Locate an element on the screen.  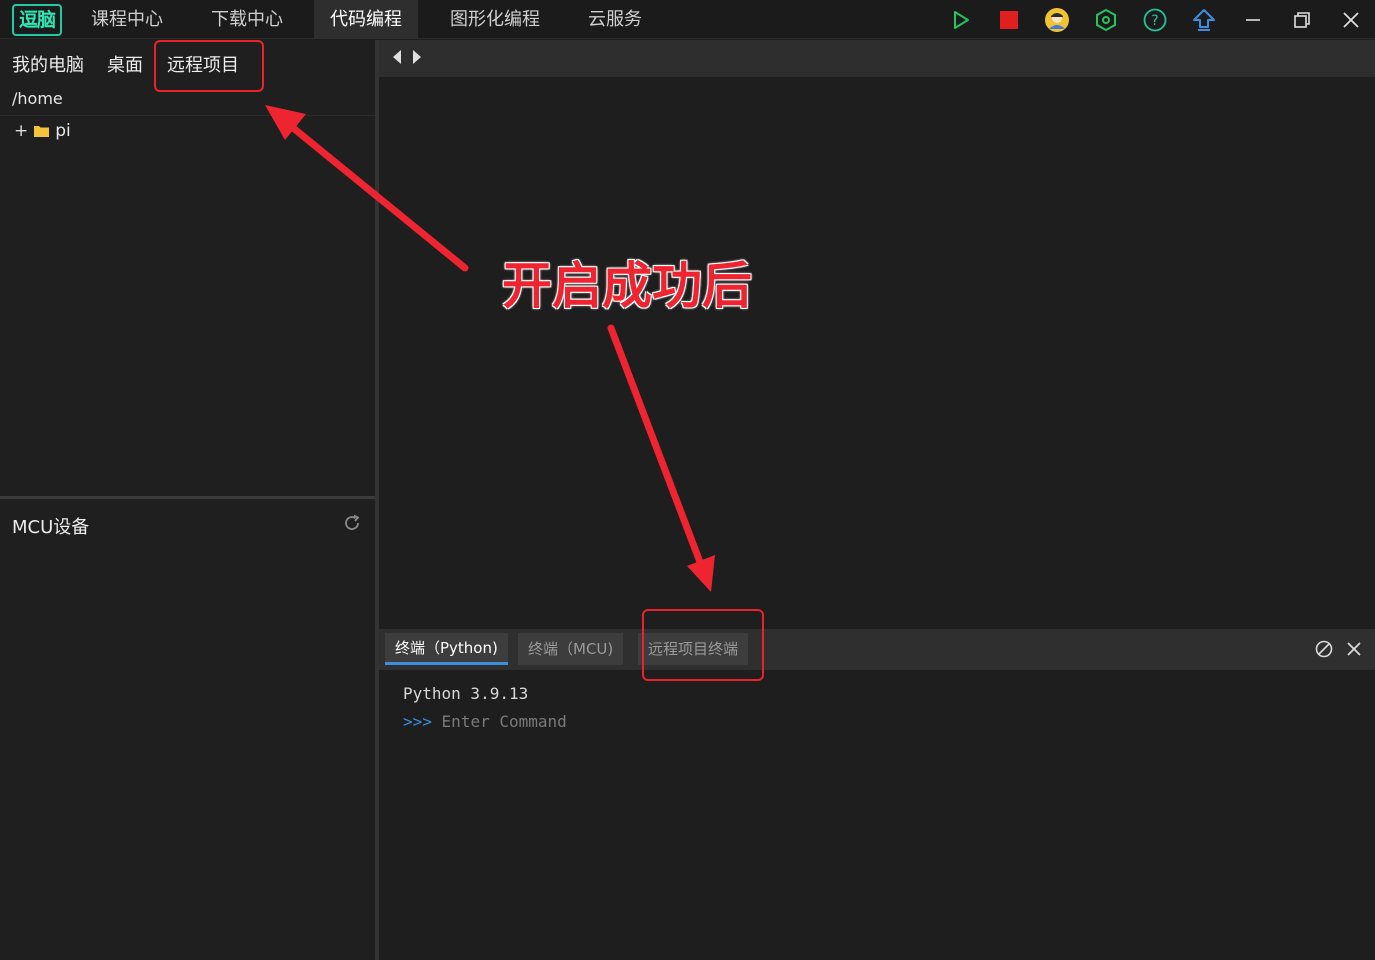
run-icon is located at coordinates (961, 20).